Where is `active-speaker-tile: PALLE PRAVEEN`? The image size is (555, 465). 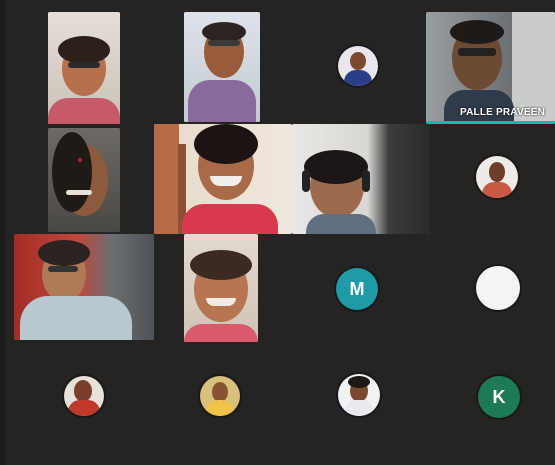
active-speaker-tile: PALLE PRAVEEN is located at coordinates (490, 68).